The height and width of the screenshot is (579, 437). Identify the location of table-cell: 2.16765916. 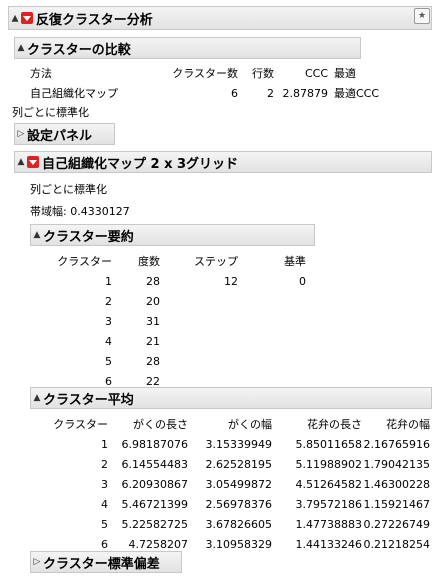
(396, 444).